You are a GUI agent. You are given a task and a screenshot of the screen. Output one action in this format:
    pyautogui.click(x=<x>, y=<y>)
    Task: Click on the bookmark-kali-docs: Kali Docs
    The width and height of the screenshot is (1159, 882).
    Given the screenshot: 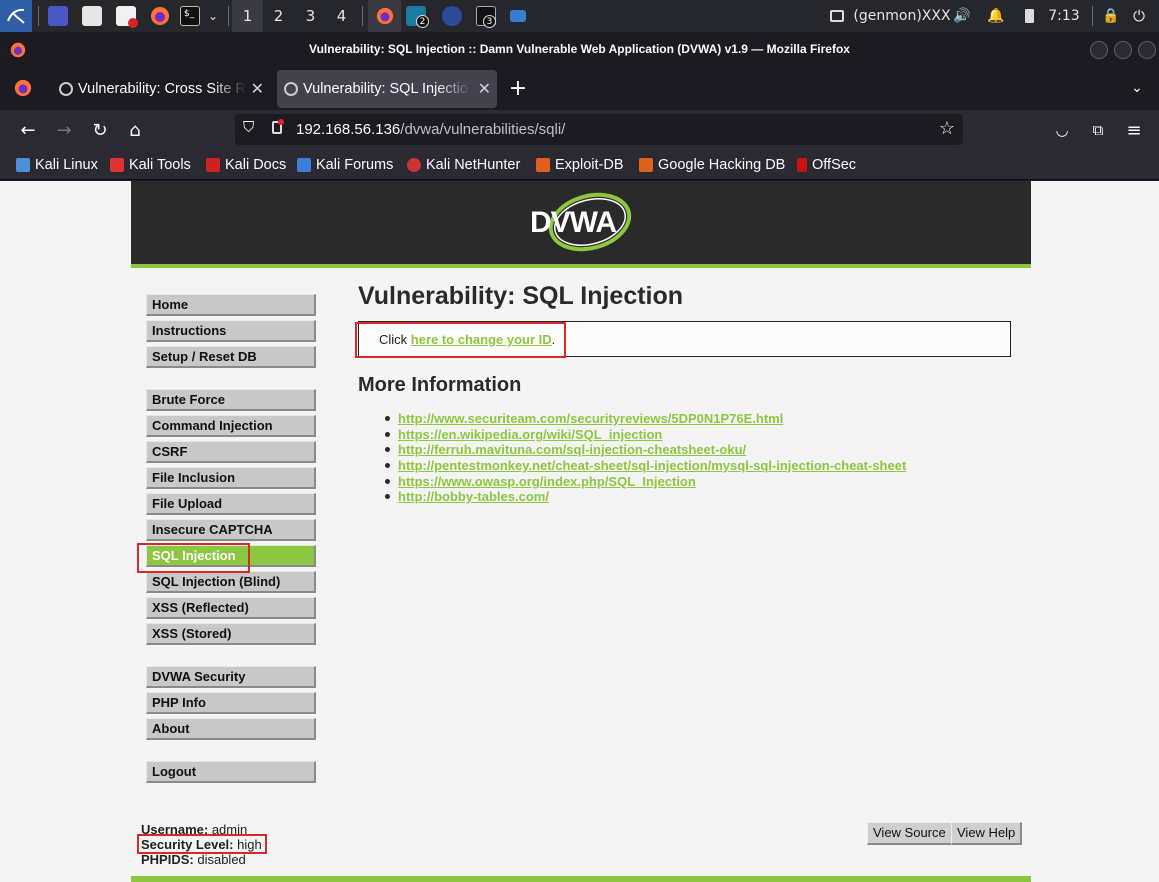 What is the action you would take?
    pyautogui.click(x=246, y=165)
    